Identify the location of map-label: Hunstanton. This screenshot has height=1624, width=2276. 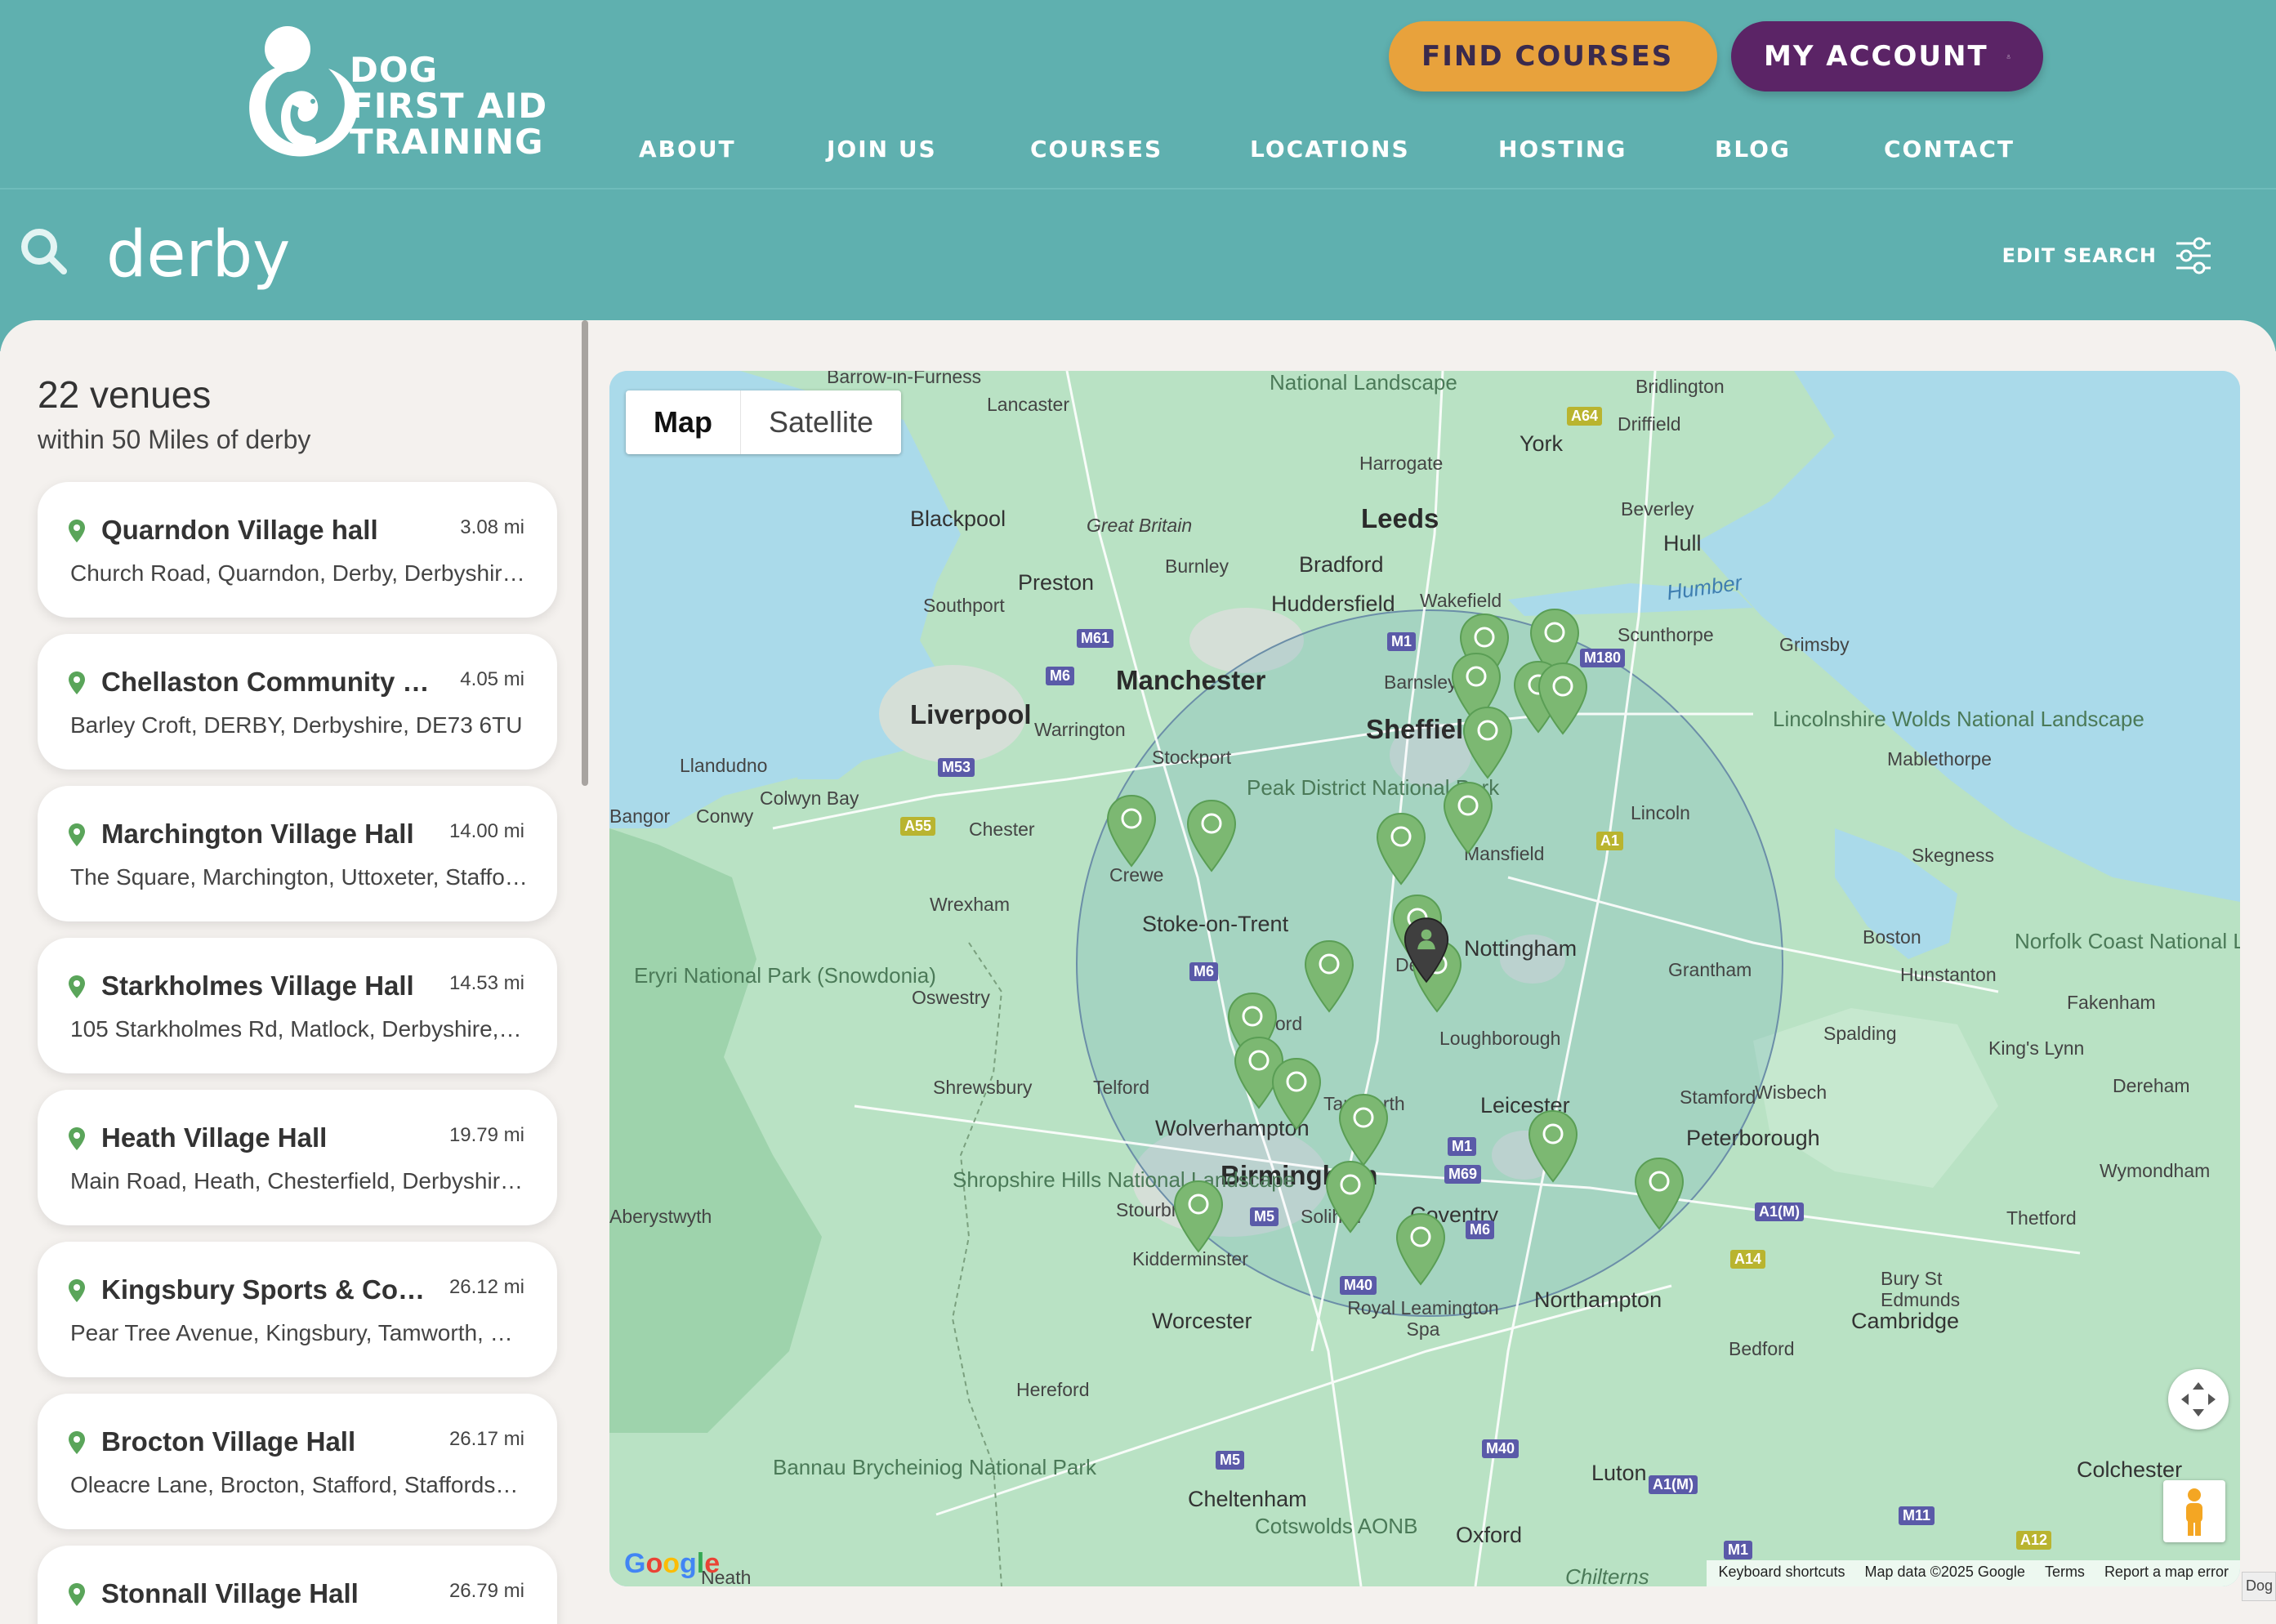
(1948, 974).